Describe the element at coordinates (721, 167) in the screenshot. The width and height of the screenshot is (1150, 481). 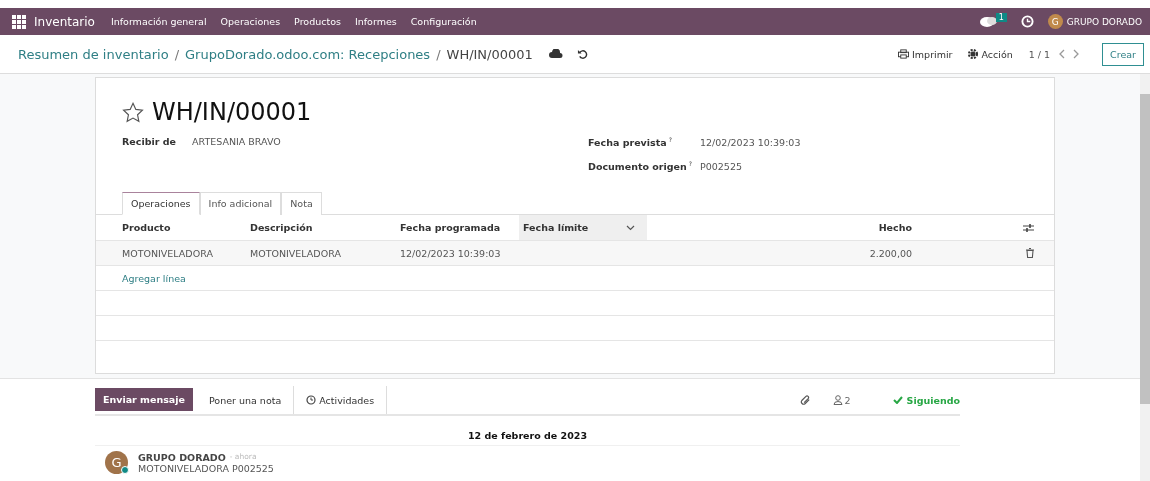
I see `field-value: P002525` at that location.